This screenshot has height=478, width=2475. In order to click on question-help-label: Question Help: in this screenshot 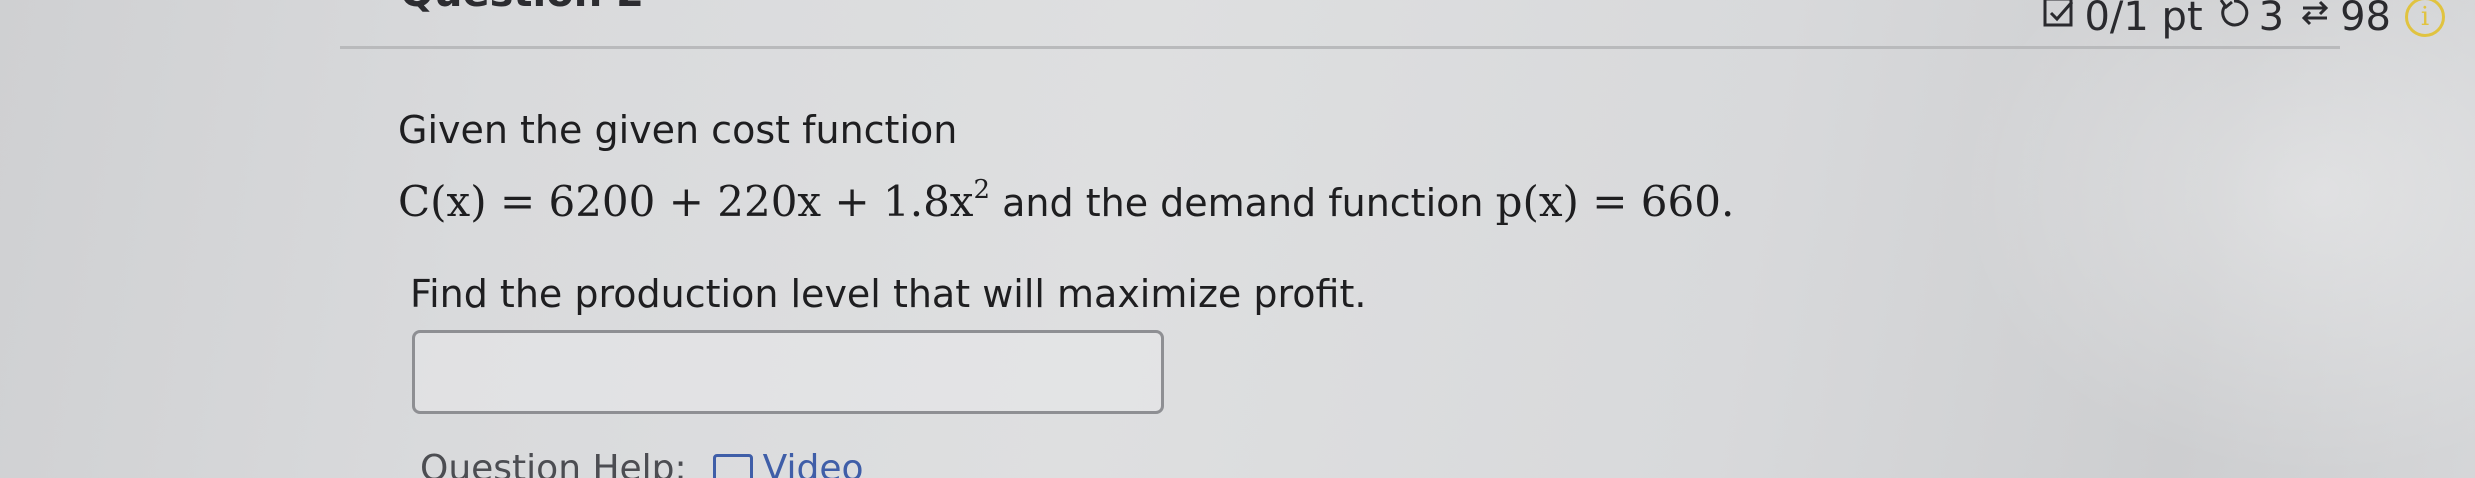, I will do `click(553, 463)`.